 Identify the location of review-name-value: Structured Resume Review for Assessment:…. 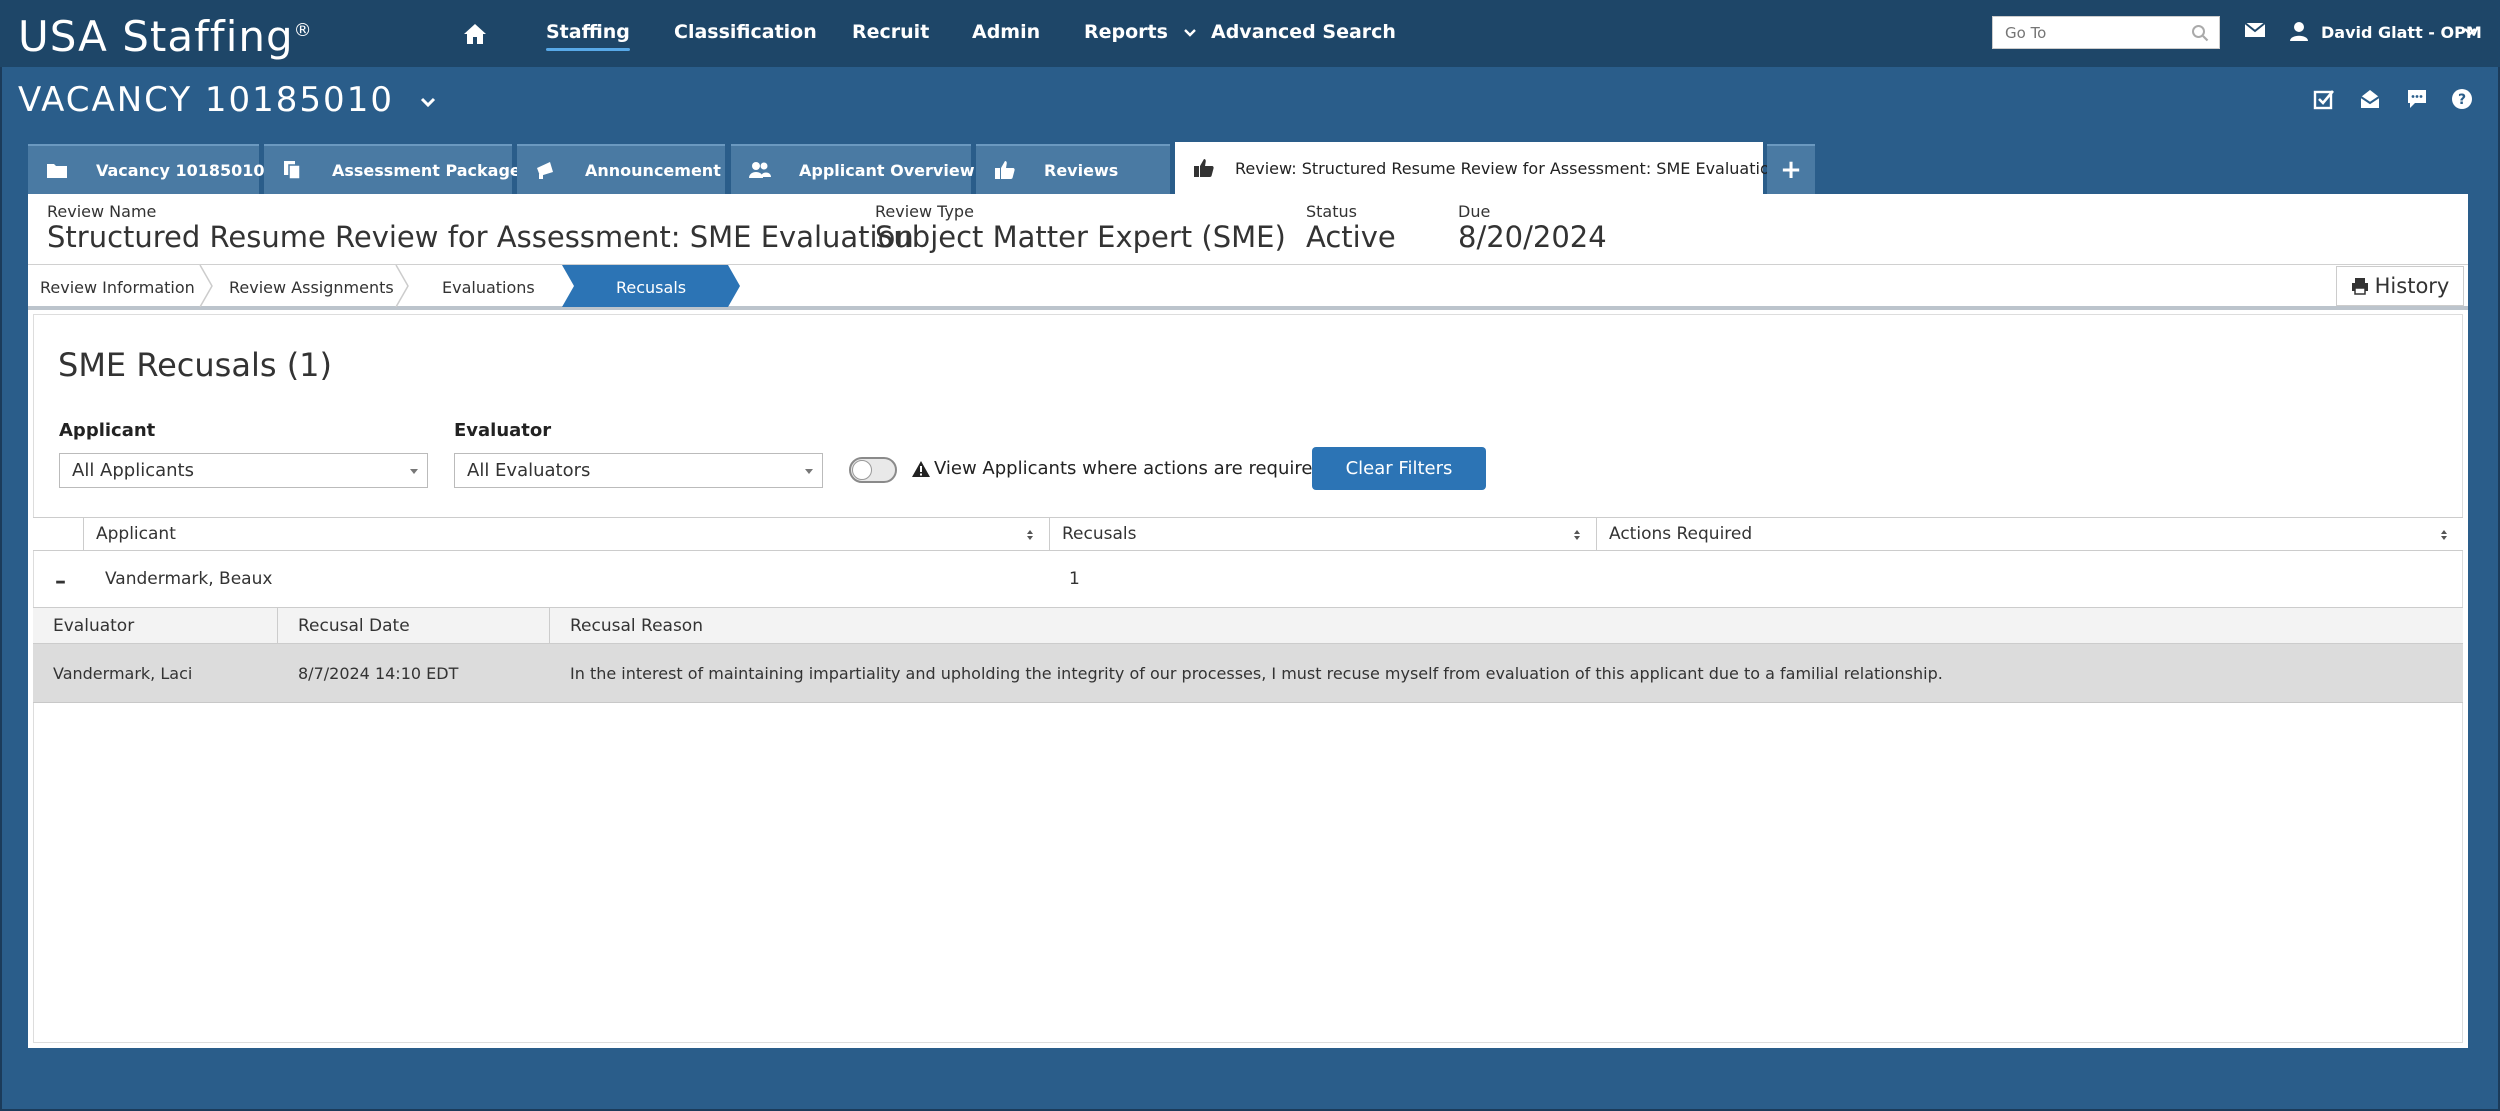
(480, 237).